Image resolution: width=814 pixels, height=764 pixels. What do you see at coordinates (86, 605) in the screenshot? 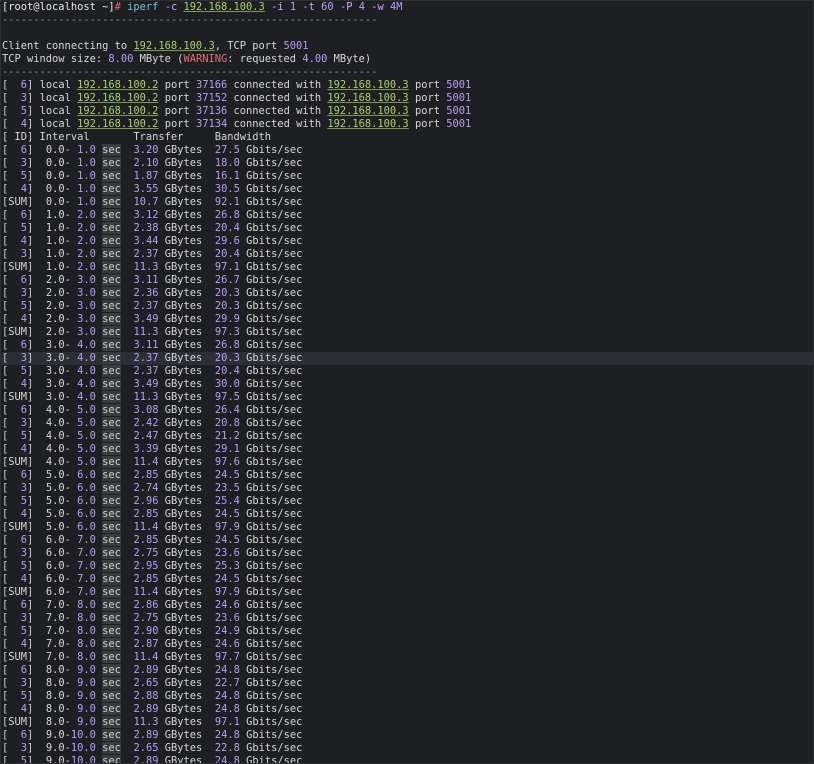
I see `interval-end: 8.0` at bounding box center [86, 605].